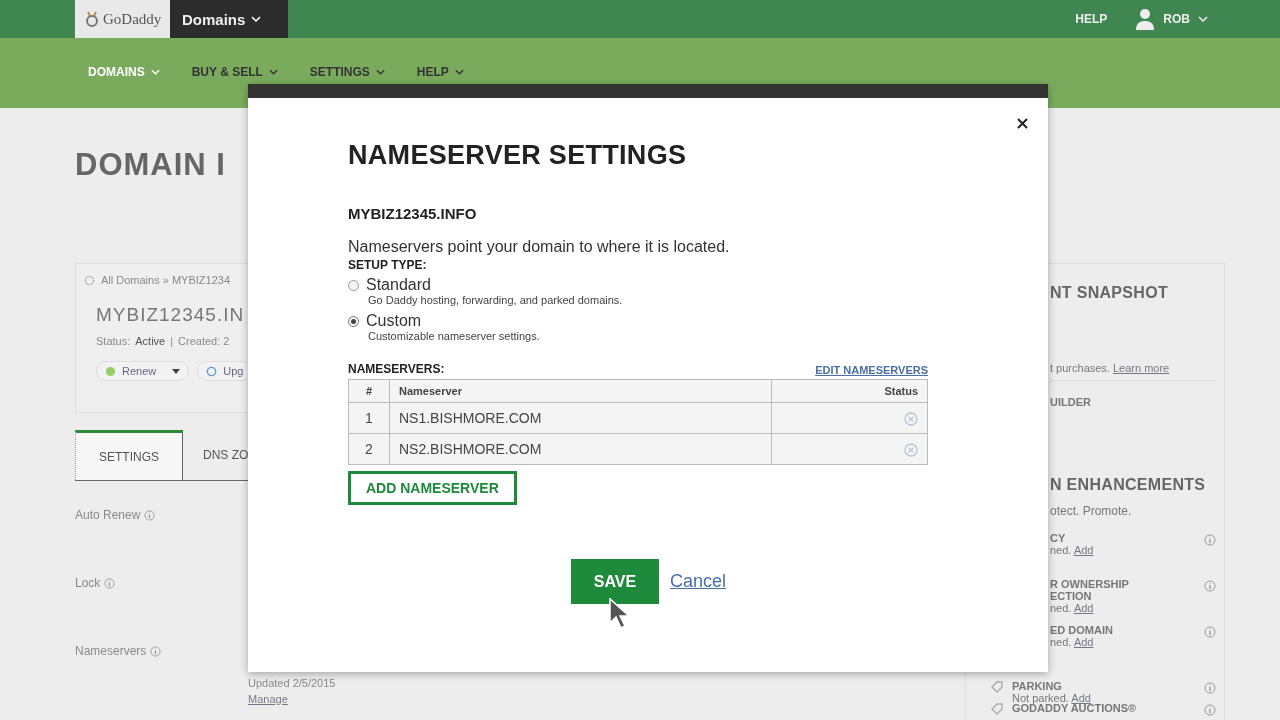 This screenshot has width=1280, height=720. I want to click on item-name: PARKING, so click(1037, 686).